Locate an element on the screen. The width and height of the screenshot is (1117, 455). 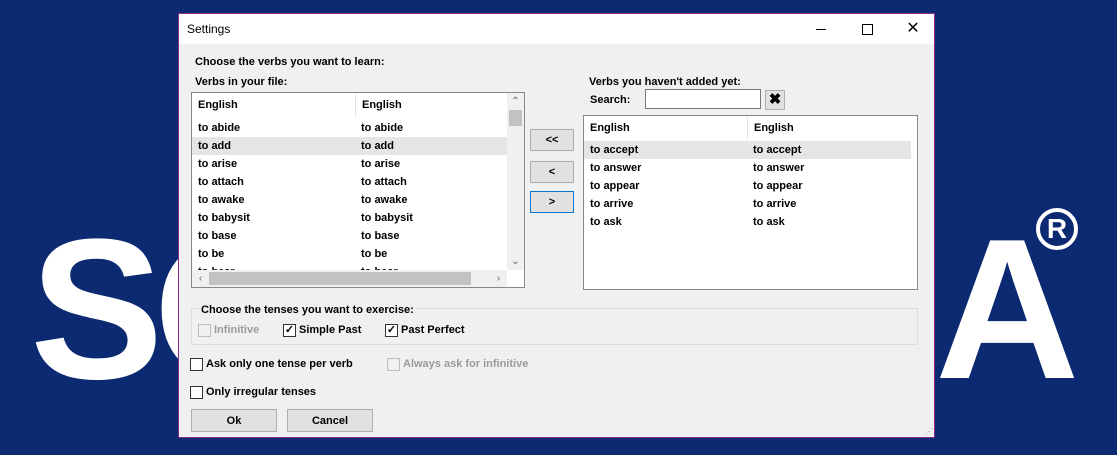
scroll-left-icon: ‹ is located at coordinates (200, 278).